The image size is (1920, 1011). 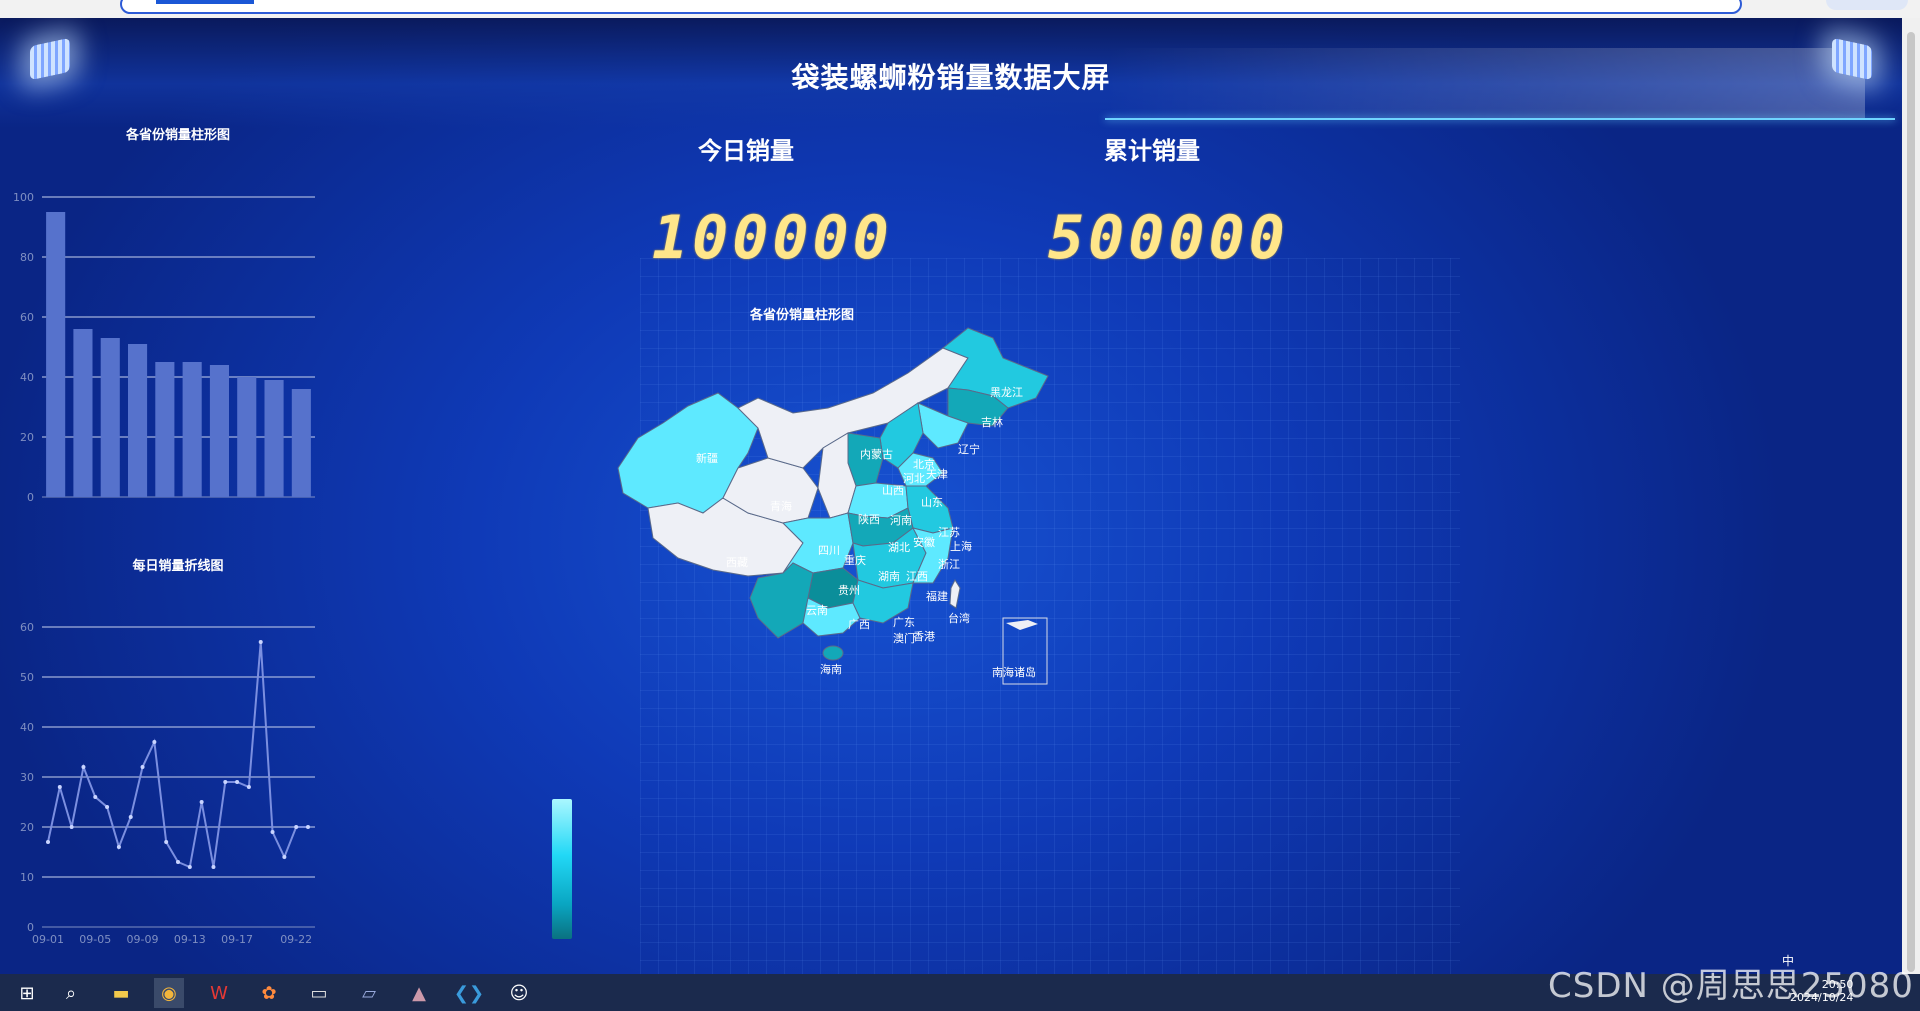 What do you see at coordinates (1014, 672) in the screenshot?
I see `label-south-china-sea: 南海诸岛` at bounding box center [1014, 672].